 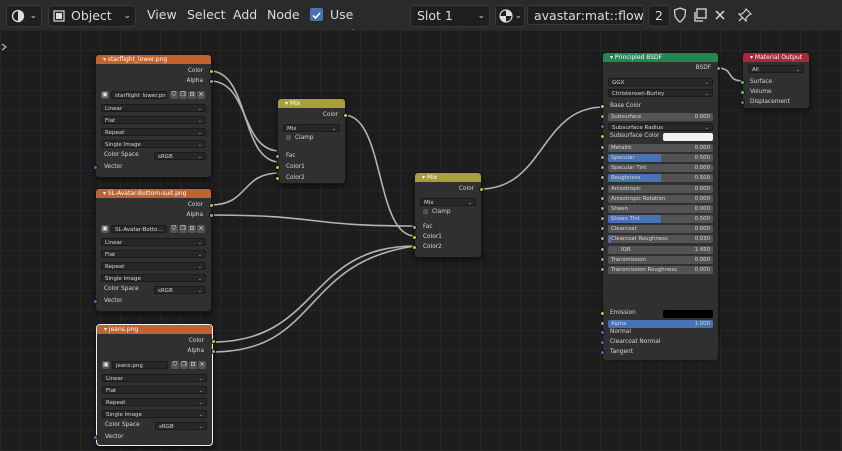 What do you see at coordinates (414, 227) in the screenshot?
I see `input-fac-socket` at bounding box center [414, 227].